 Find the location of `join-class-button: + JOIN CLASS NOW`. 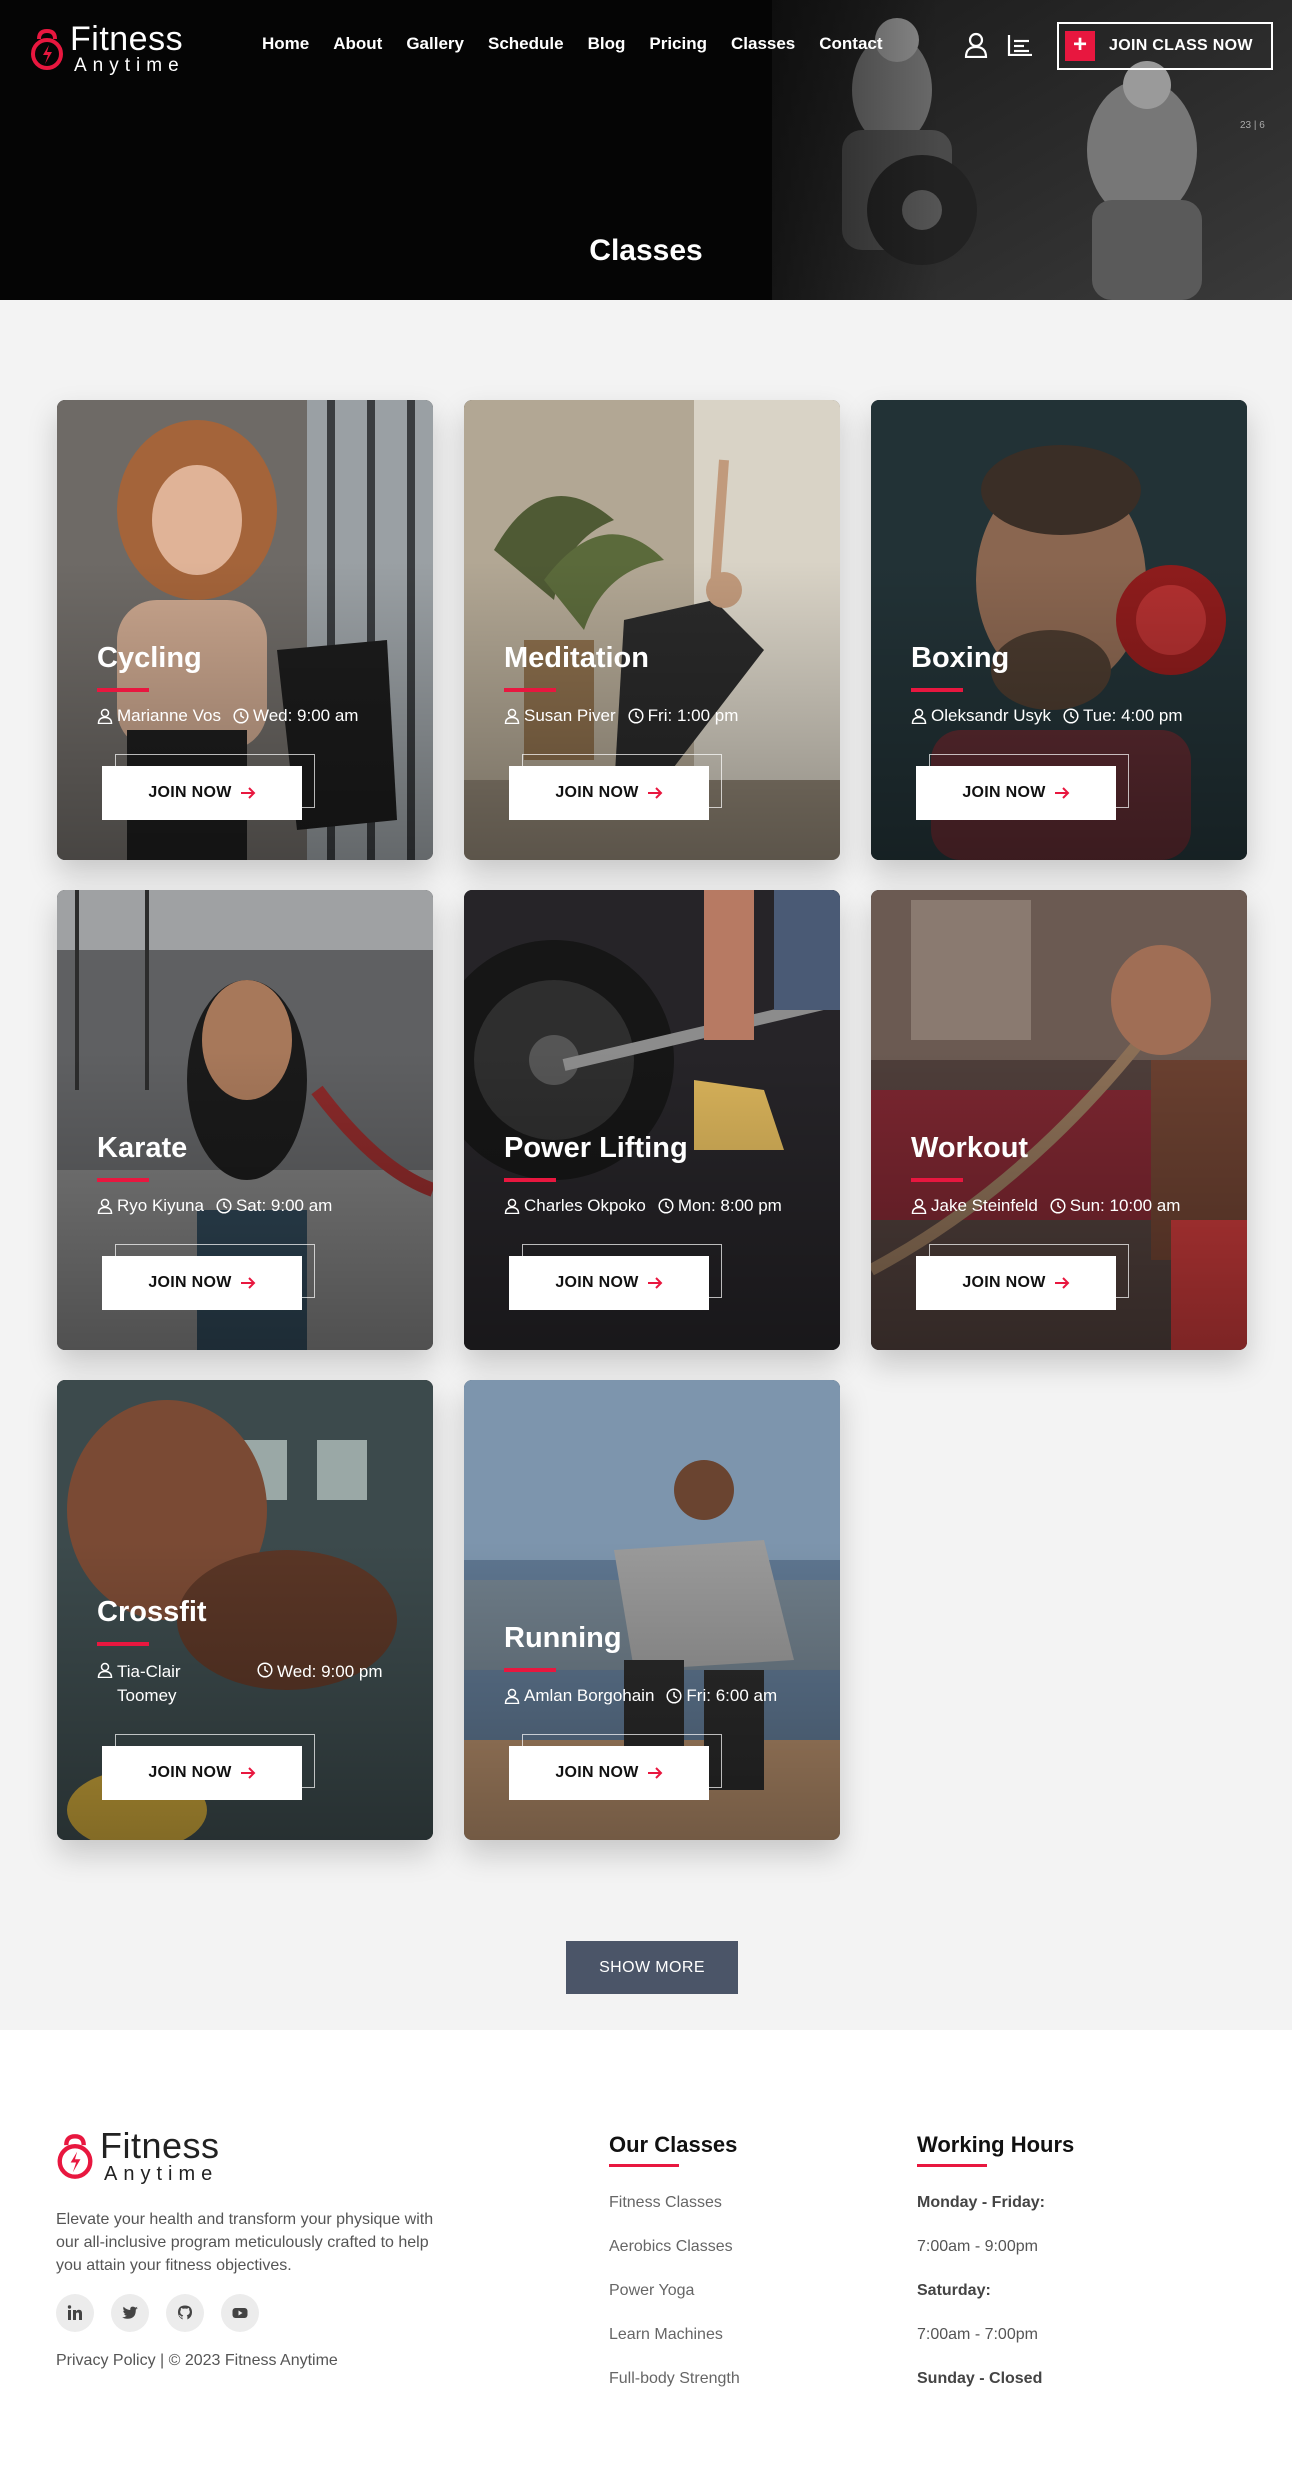

join-class-button: + JOIN CLASS NOW is located at coordinates (1165, 46).